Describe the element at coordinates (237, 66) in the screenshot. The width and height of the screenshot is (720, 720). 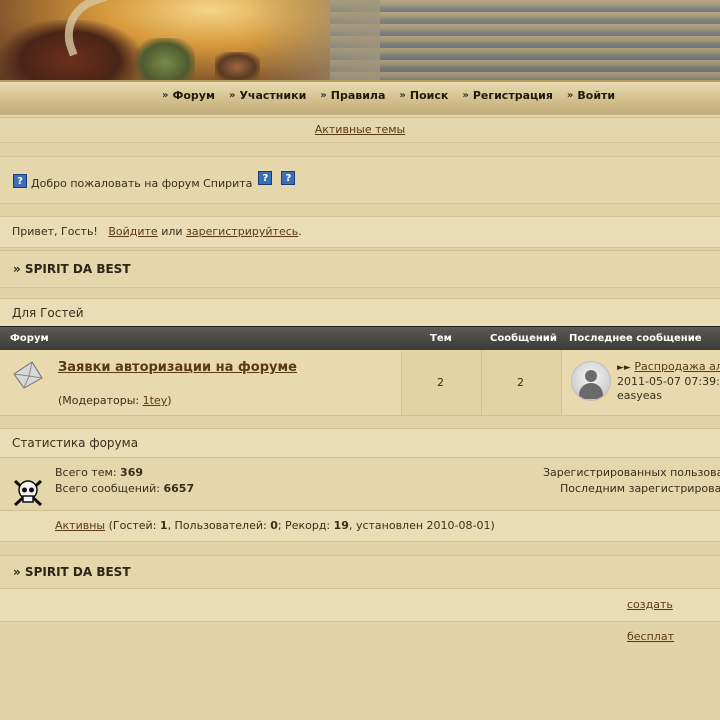
I see `banner-human-figure` at that location.